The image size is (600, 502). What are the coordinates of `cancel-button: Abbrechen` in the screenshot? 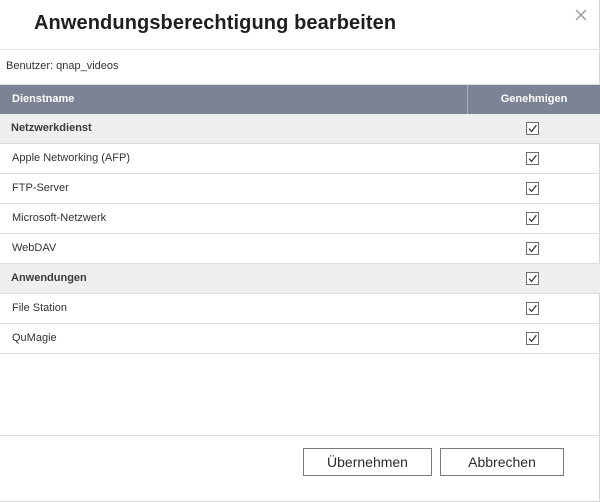 It's located at (502, 462).